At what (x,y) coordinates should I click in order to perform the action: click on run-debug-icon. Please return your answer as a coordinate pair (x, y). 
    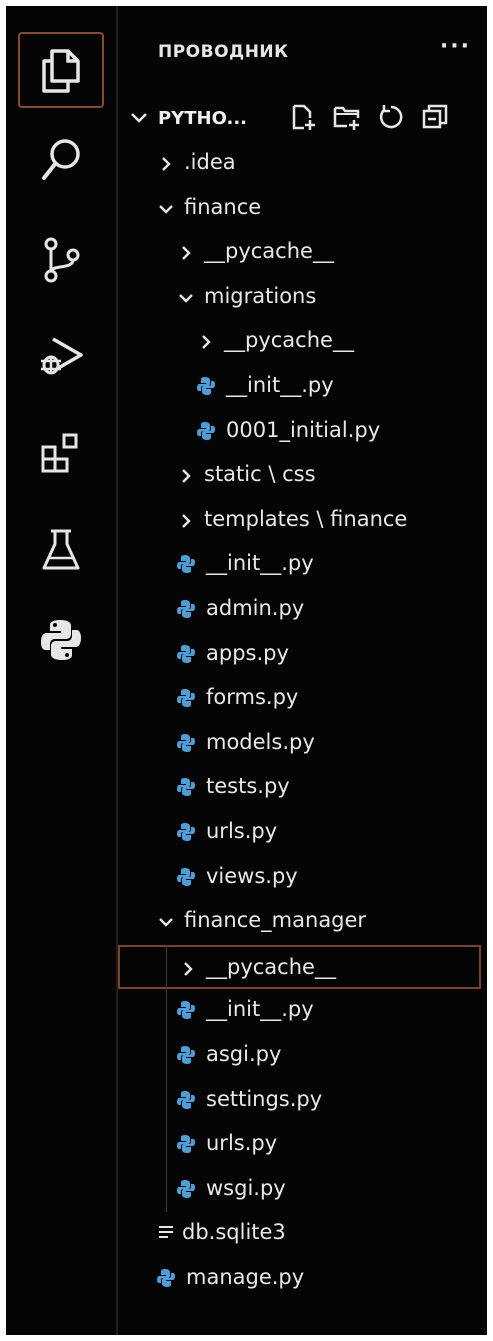
    Looking at the image, I should click on (62, 356).